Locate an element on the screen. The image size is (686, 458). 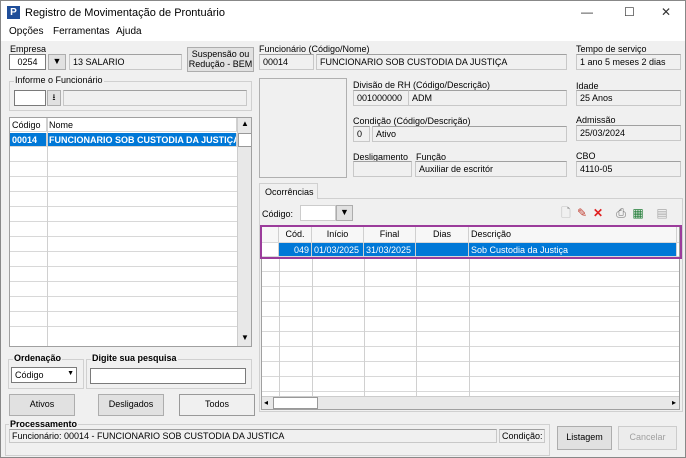
ativos-button: Ativos is located at coordinates (42, 405).